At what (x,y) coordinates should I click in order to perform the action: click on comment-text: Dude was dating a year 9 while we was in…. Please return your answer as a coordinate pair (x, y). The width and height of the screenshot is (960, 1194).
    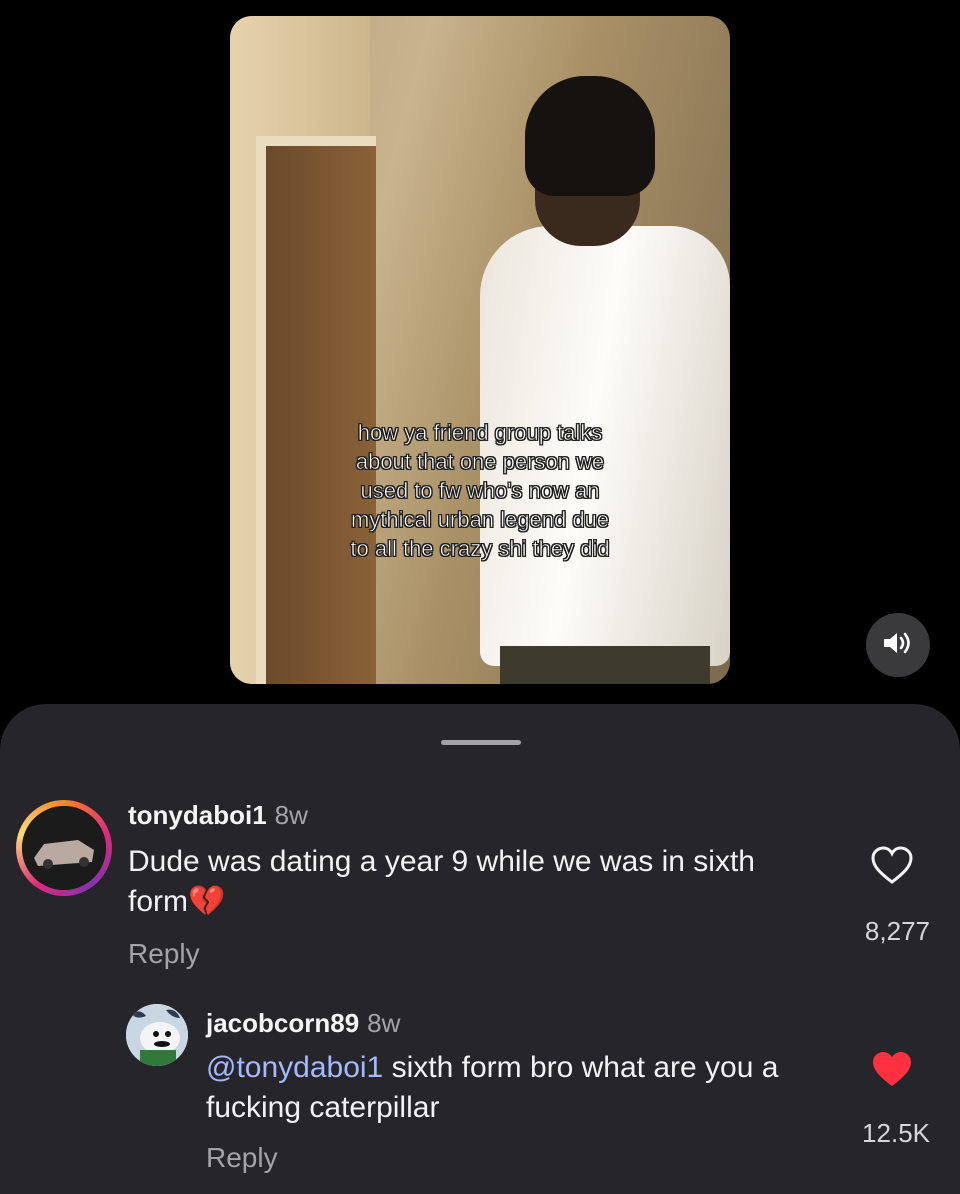
    Looking at the image, I should click on (441, 881).